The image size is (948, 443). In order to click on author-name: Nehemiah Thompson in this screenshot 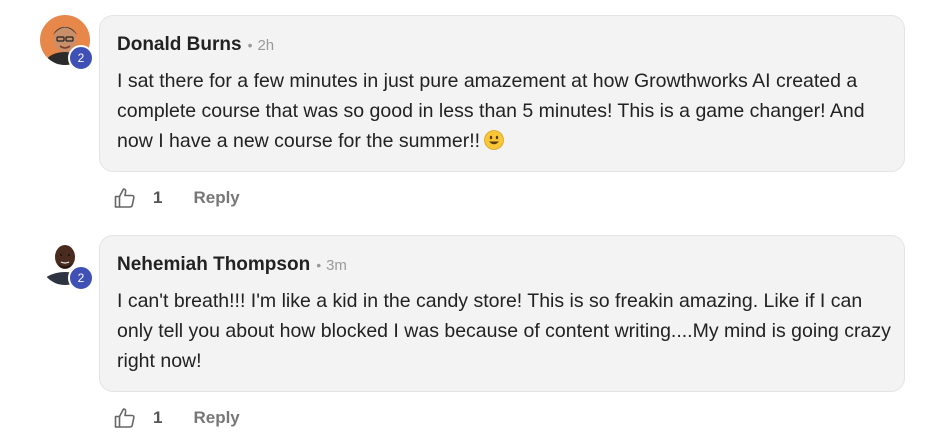, I will do `click(213, 265)`.